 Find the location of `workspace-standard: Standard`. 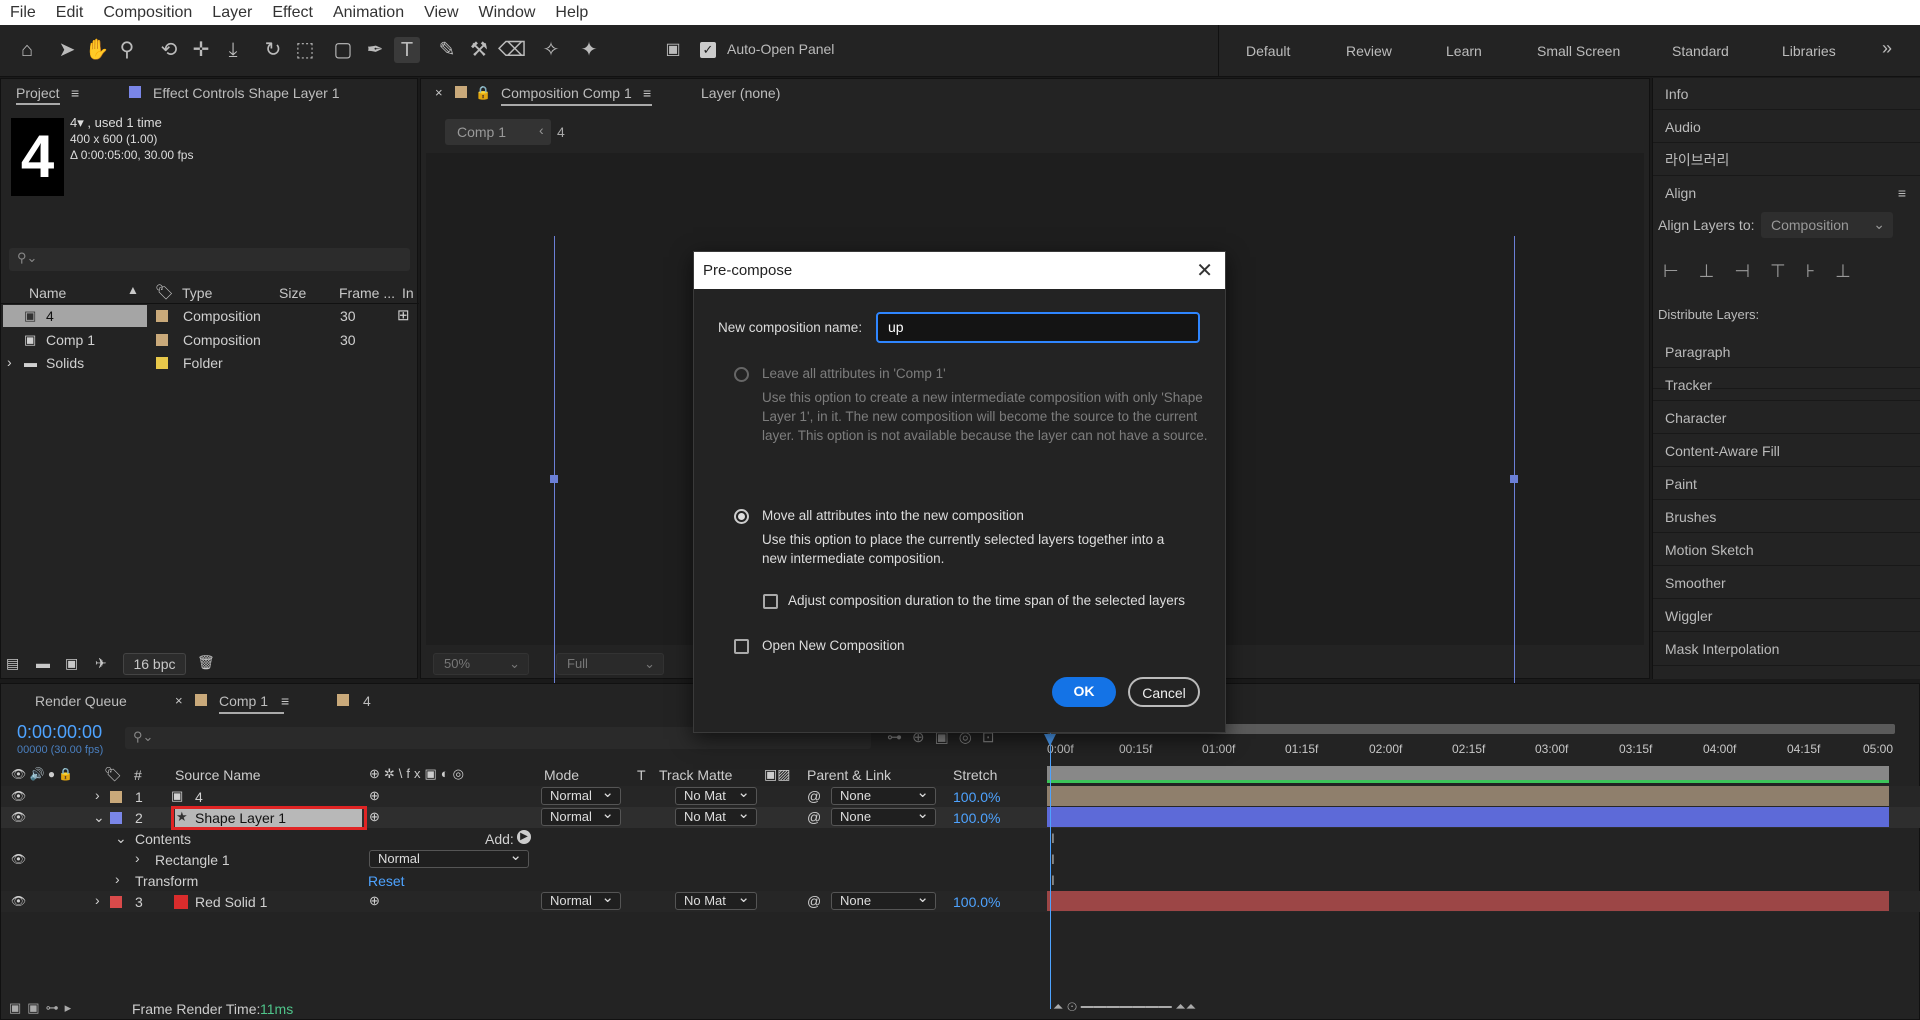

workspace-standard: Standard is located at coordinates (1700, 51).